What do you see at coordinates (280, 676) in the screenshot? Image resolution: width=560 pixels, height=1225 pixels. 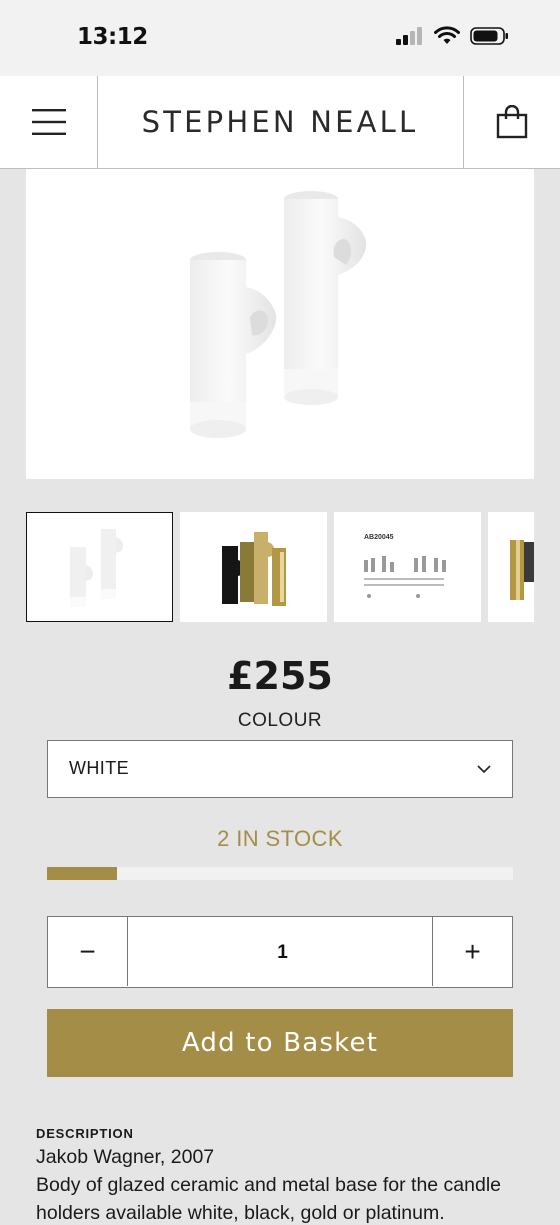 I see `product-price: £255` at bounding box center [280, 676].